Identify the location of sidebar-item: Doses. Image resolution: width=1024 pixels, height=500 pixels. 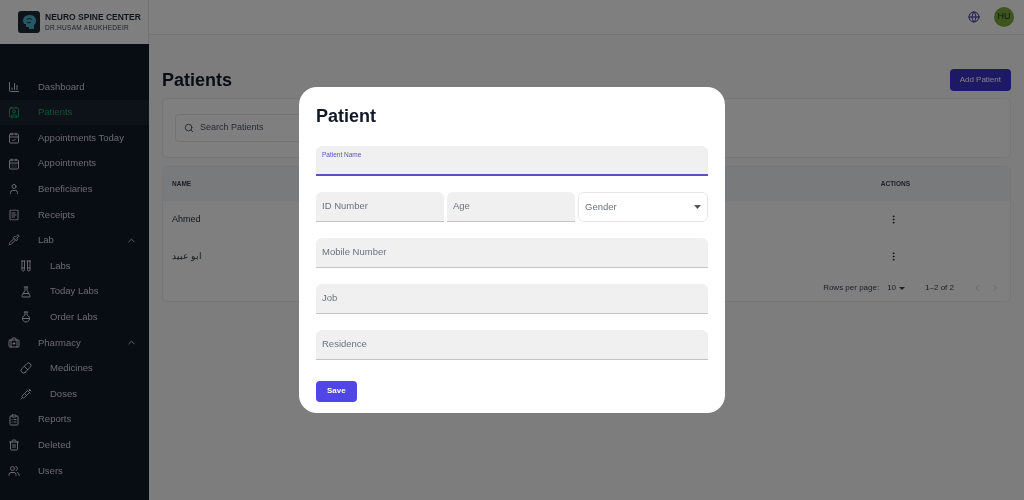
(74, 394).